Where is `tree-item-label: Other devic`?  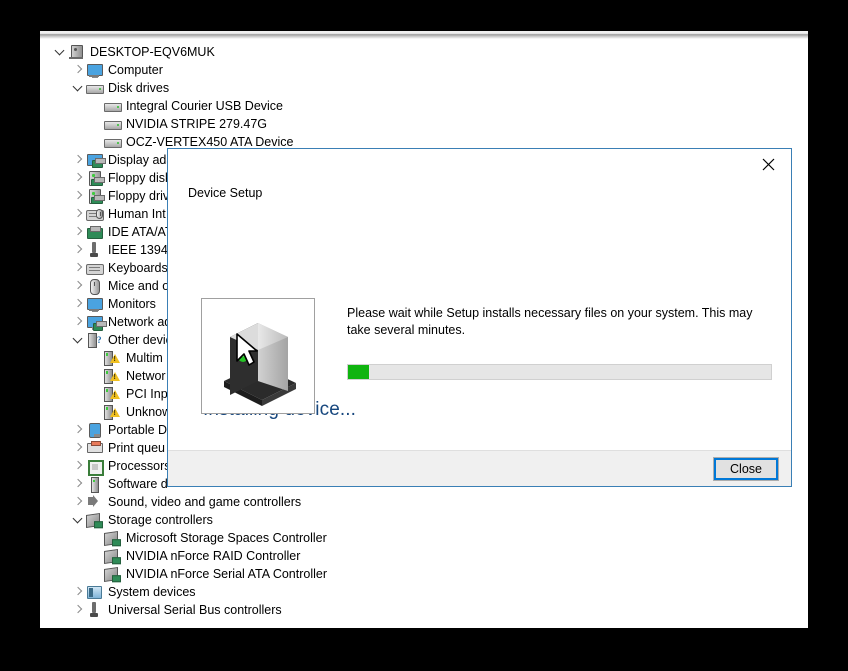
tree-item-label: Other devic is located at coordinates (140, 340).